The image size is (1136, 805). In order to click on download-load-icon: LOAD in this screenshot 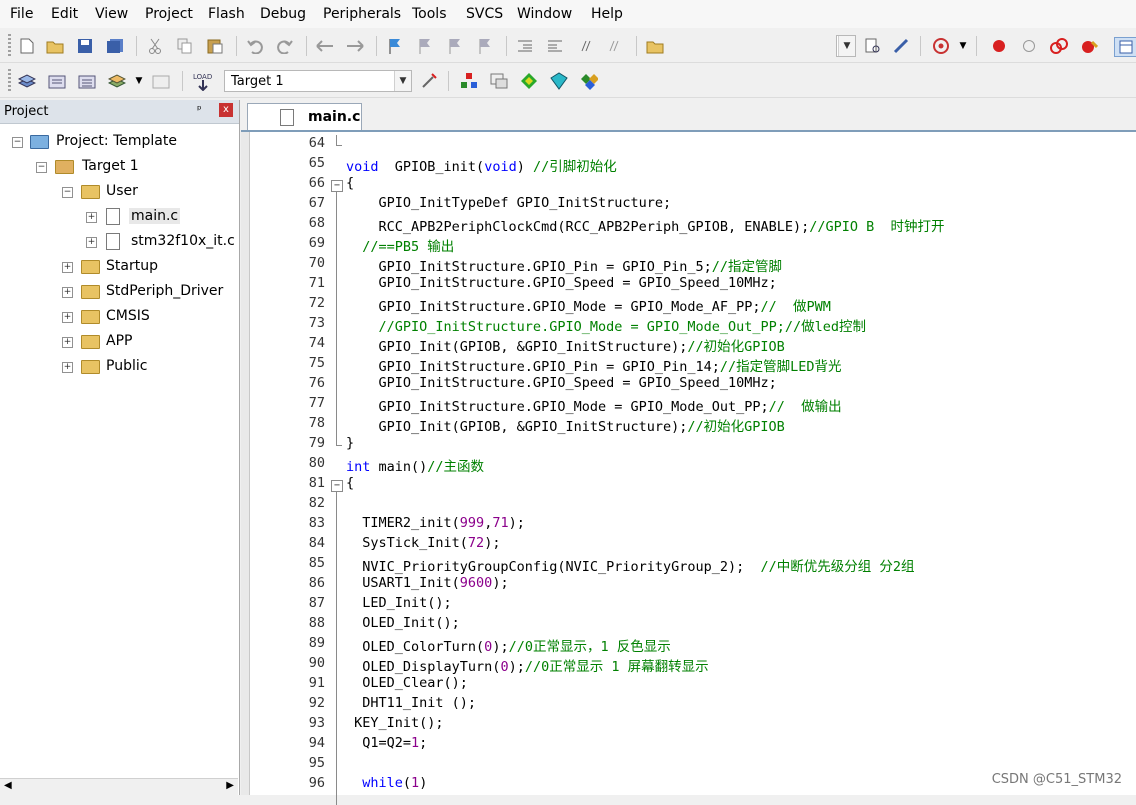, I will do `click(203, 81)`.